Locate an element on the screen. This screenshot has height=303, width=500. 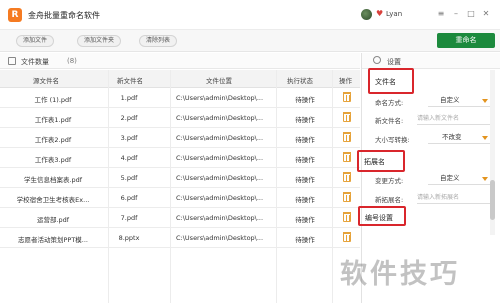
new-filename: 3.pdf is located at coordinates (129, 138).